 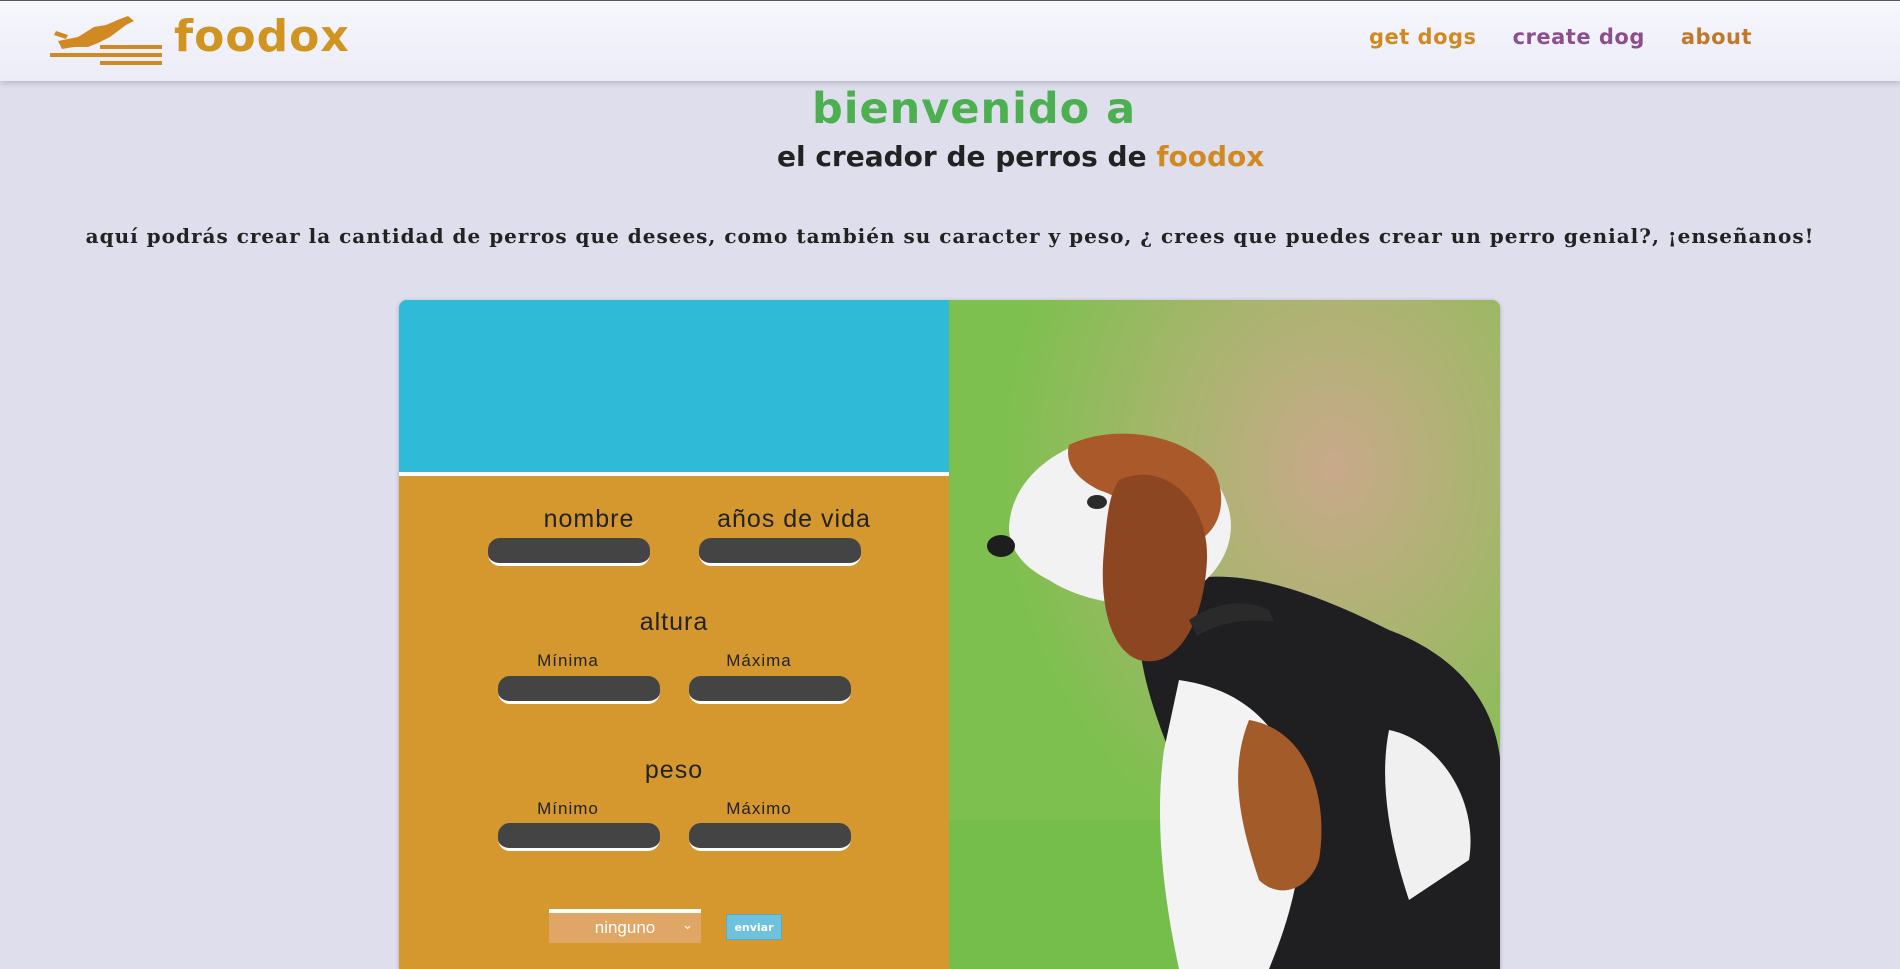 I want to click on temperament-select: ninguno ⌄, so click(x=625, y=926).